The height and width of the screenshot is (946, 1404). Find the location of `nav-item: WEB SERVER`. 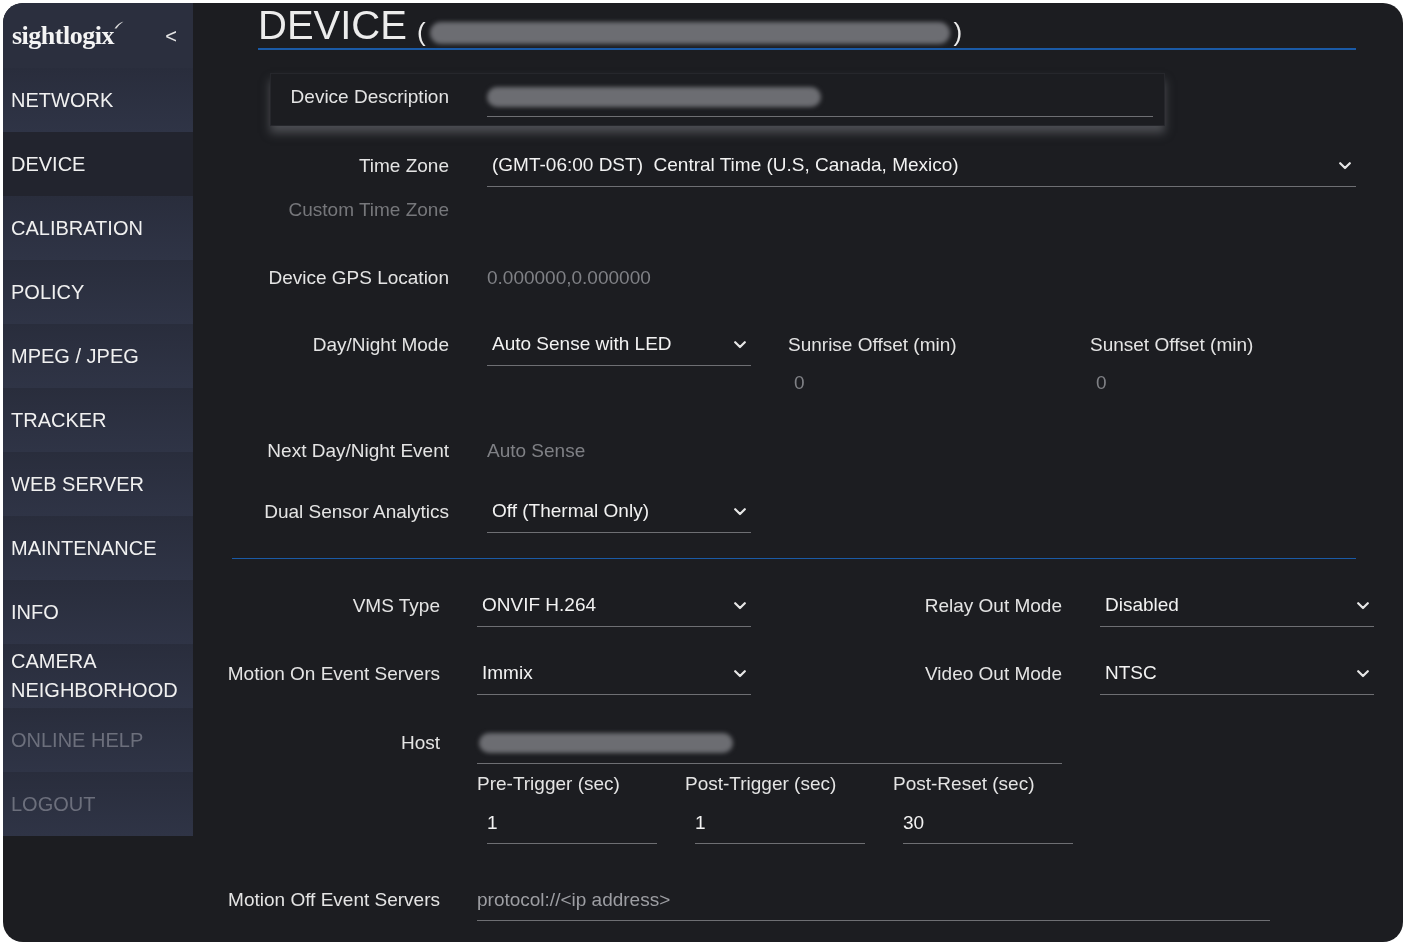

nav-item: WEB SERVER is located at coordinates (98, 484).